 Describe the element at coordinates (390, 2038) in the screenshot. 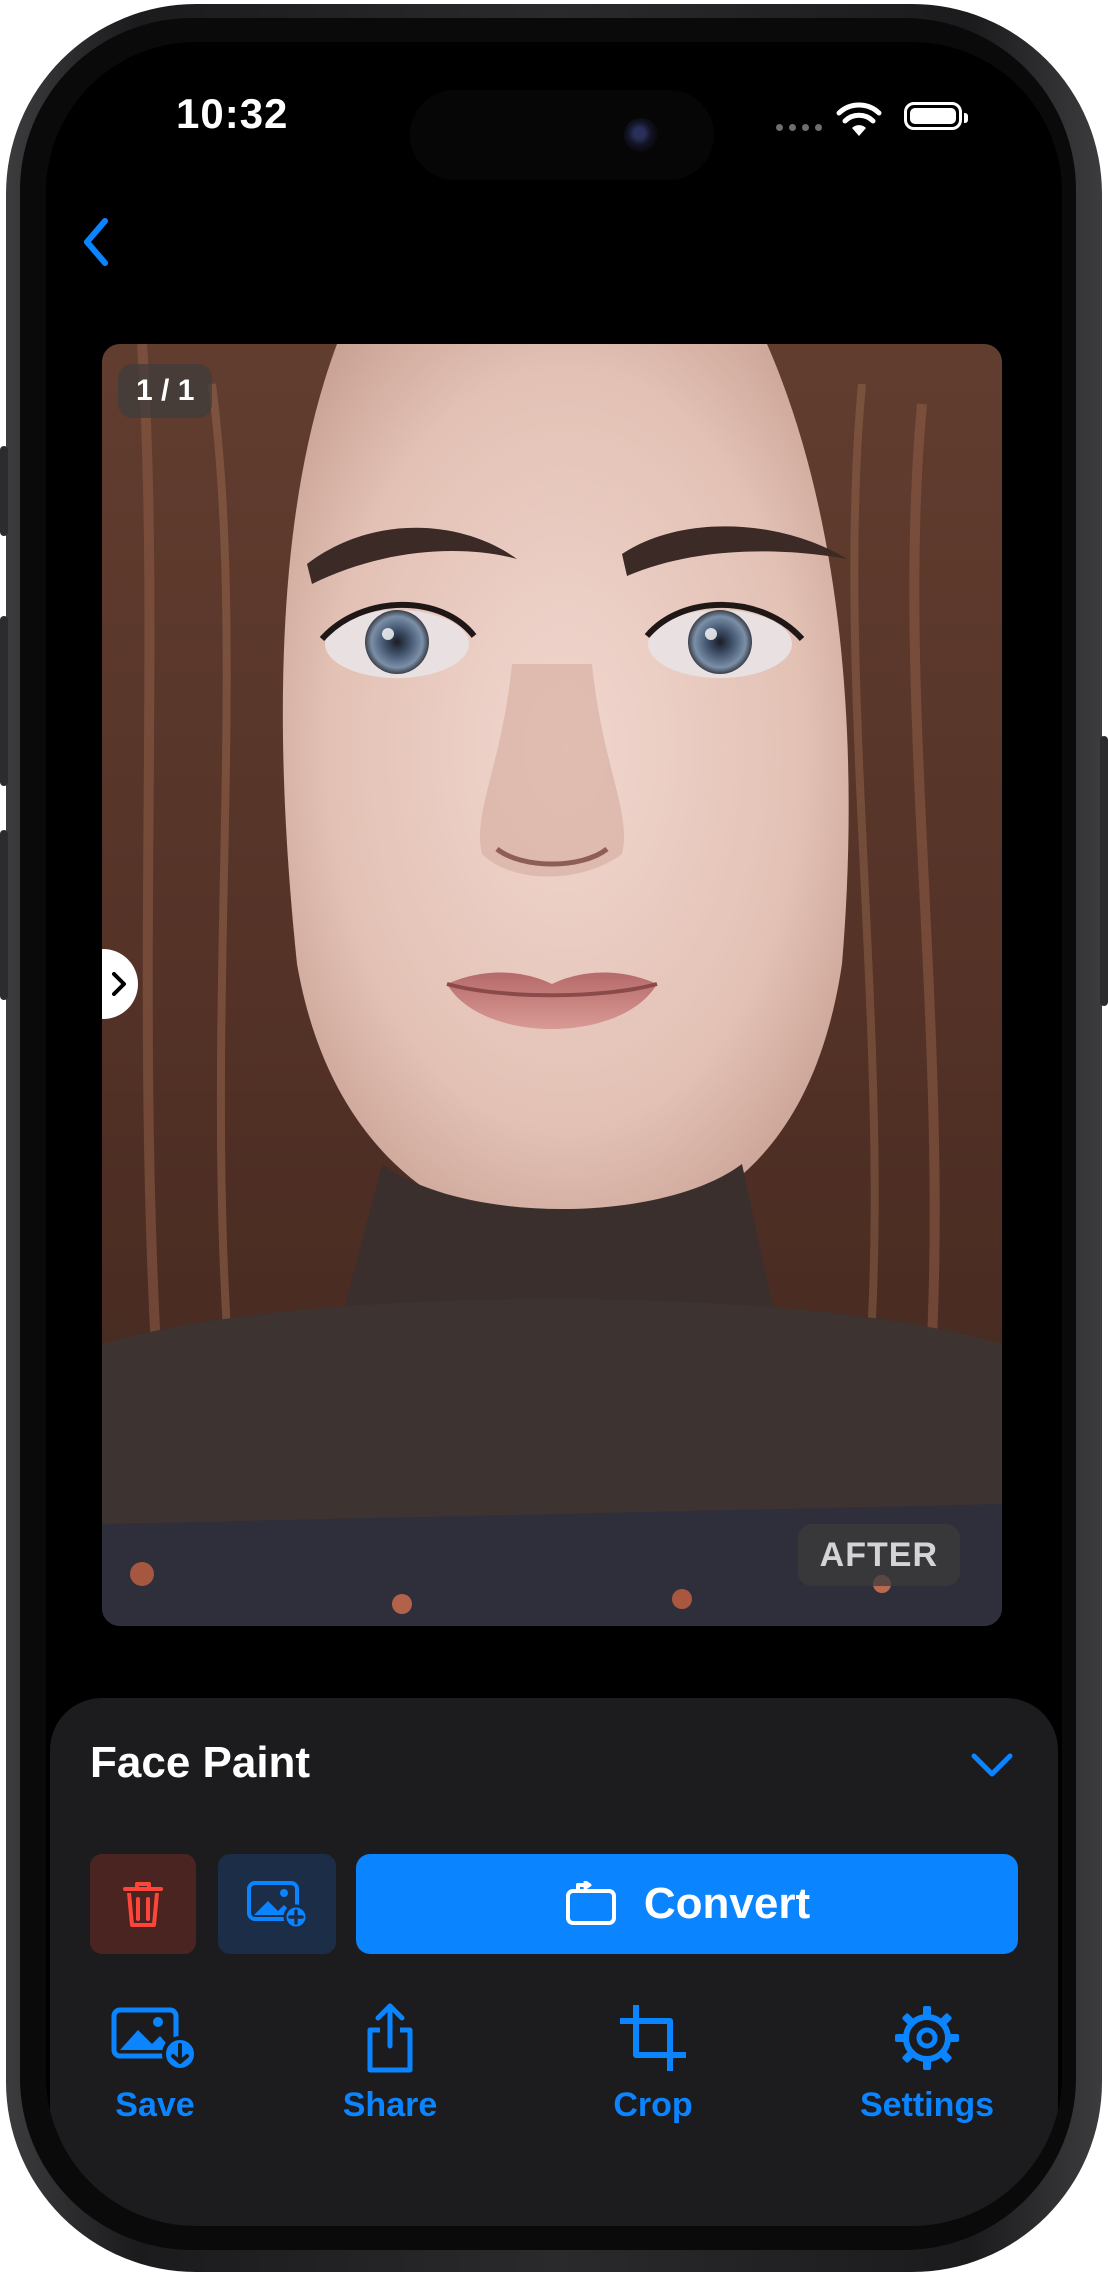

I see `share-icon` at that location.